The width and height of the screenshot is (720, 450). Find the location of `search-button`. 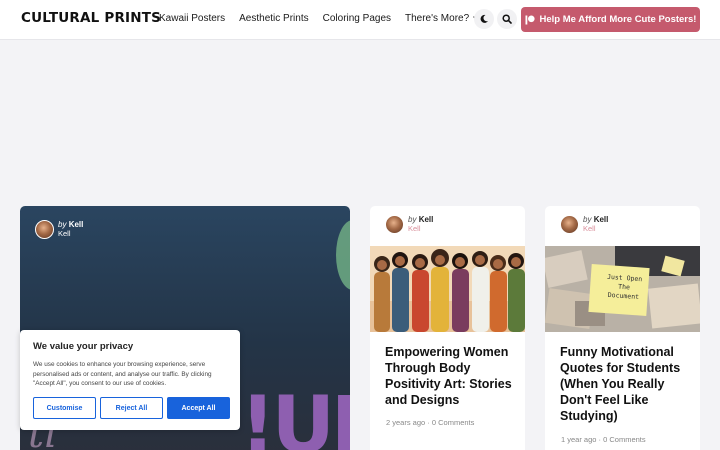

search-button is located at coordinates (507, 19).